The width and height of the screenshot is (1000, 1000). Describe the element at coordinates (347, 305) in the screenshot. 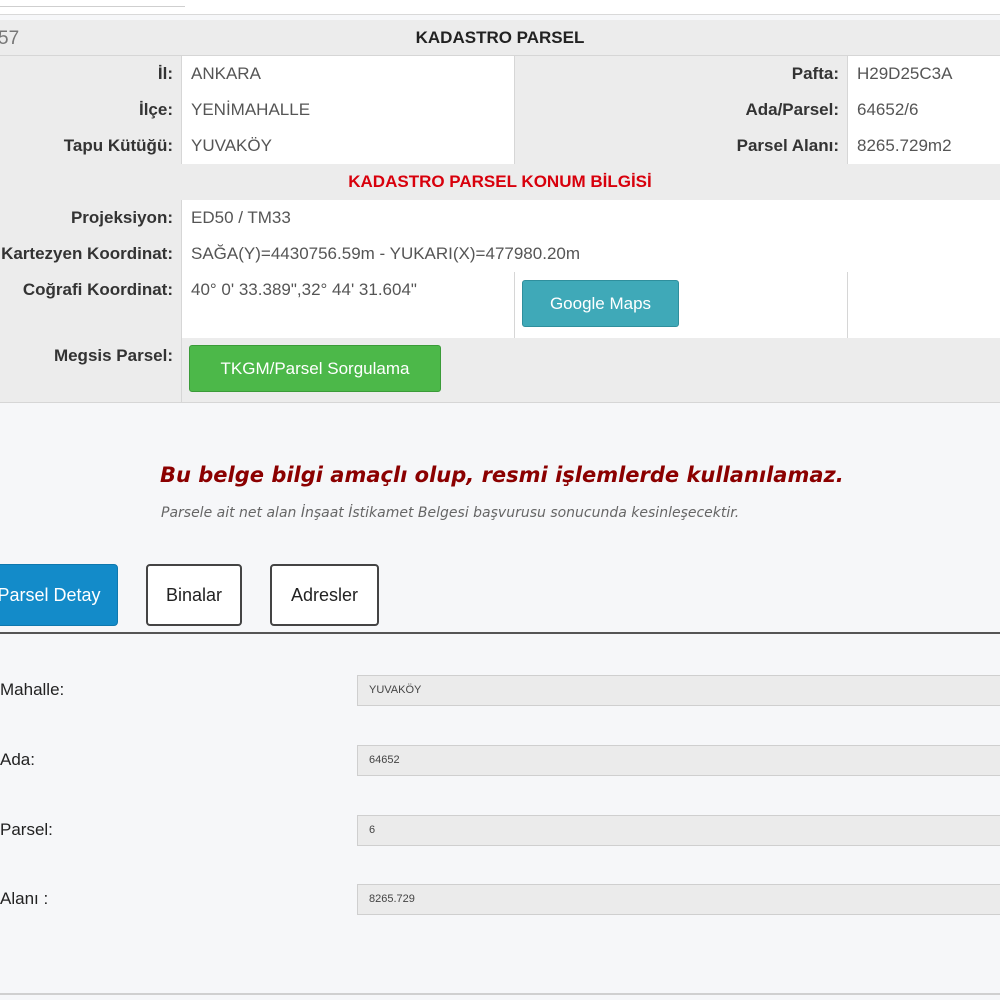

I see `cografi-value: 40° 0' 33.389",32° 44' 31.604"` at that location.